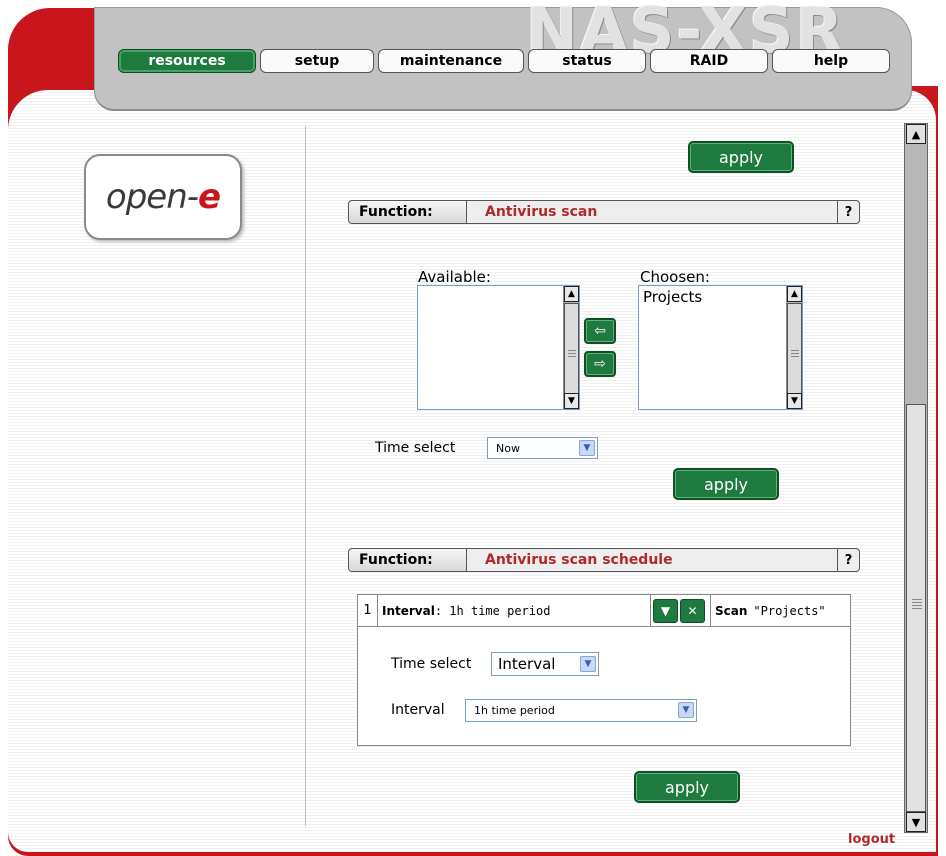  What do you see at coordinates (209, 197) in the screenshot?
I see `logo-text-accent: e` at bounding box center [209, 197].